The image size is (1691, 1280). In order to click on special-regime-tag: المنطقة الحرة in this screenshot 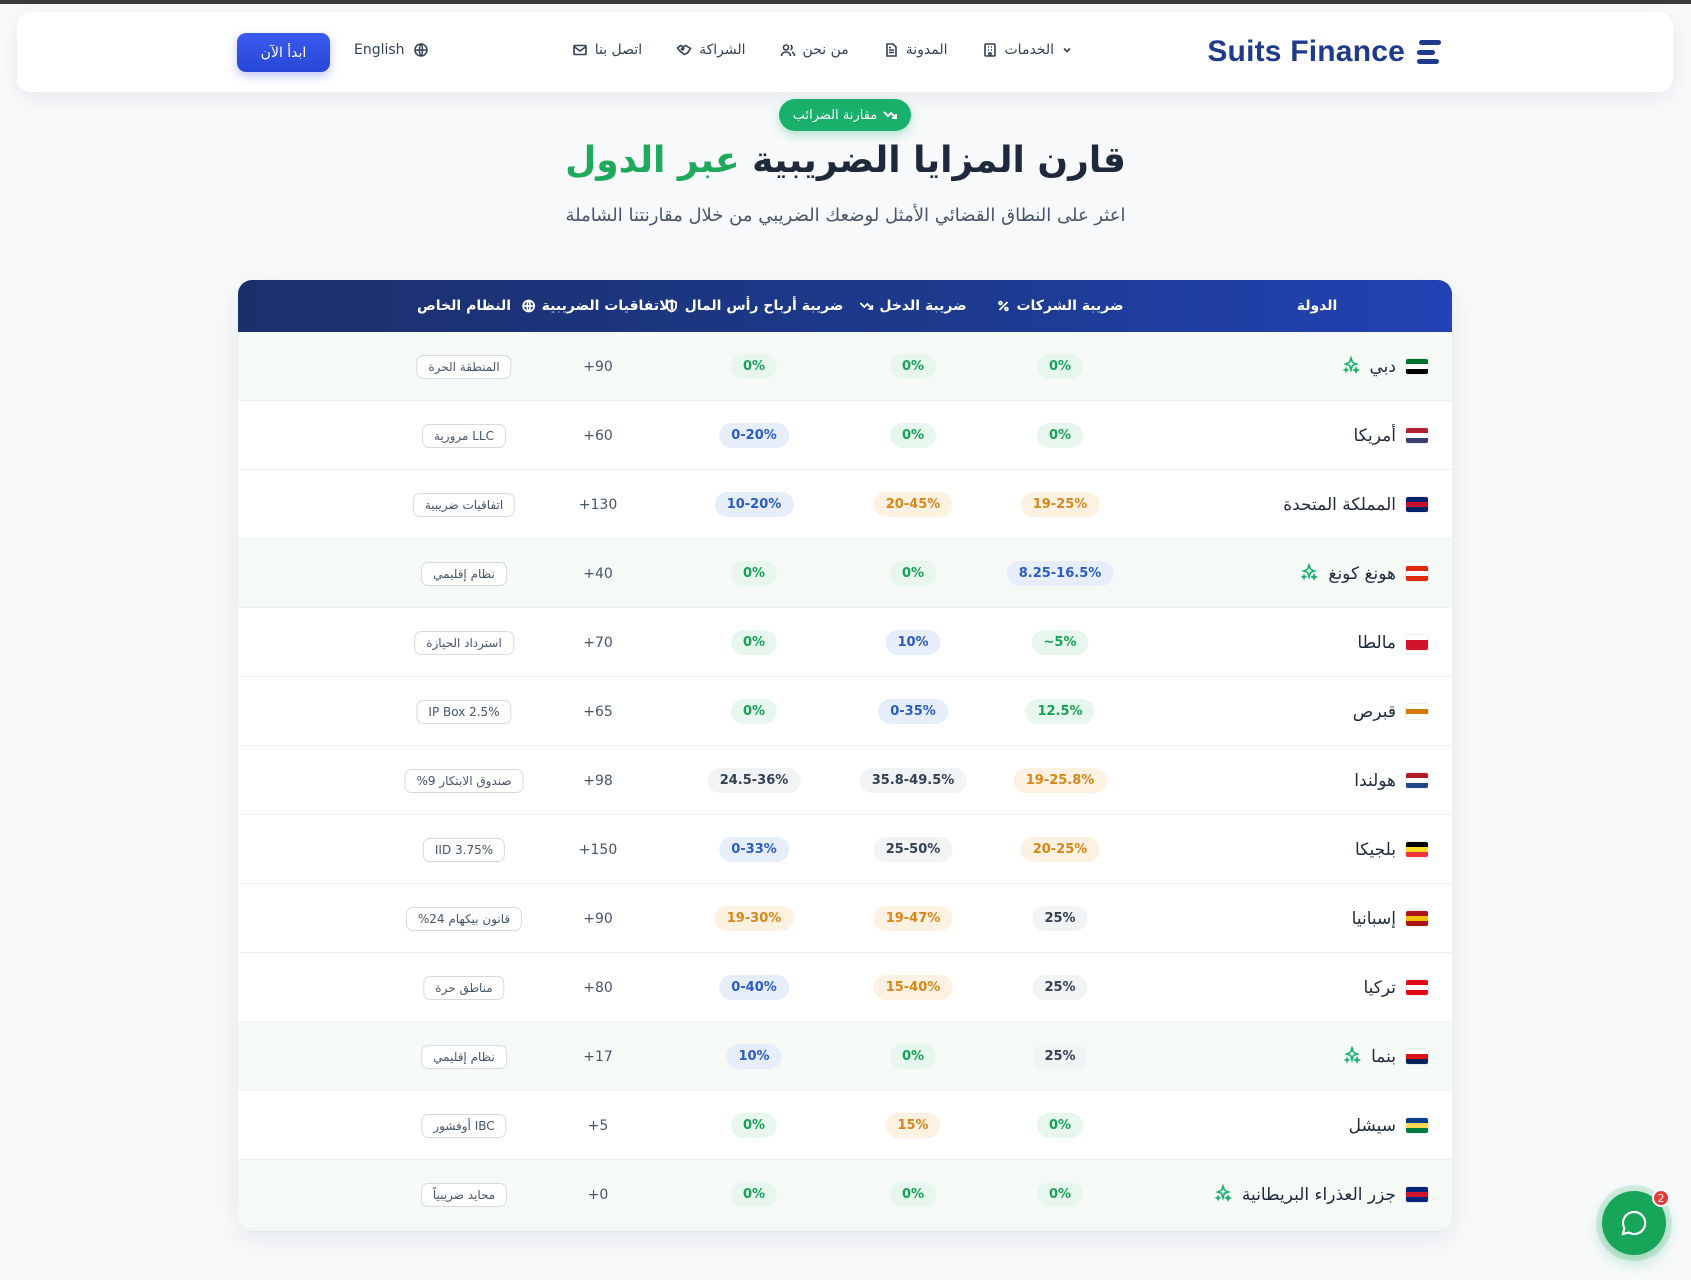, I will do `click(464, 366)`.